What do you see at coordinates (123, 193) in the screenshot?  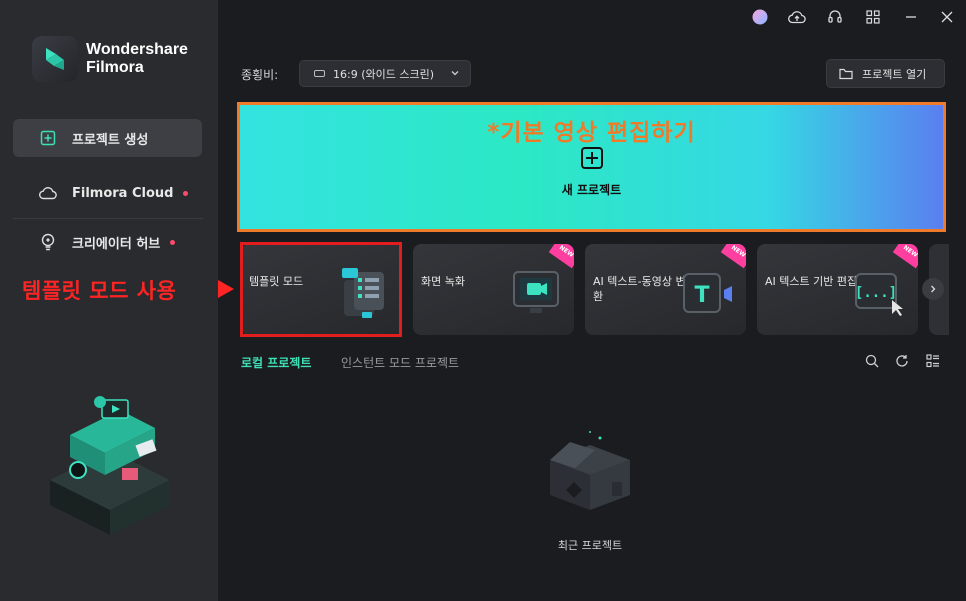 I see `sidebar-item-label: Filmora Cloud` at bounding box center [123, 193].